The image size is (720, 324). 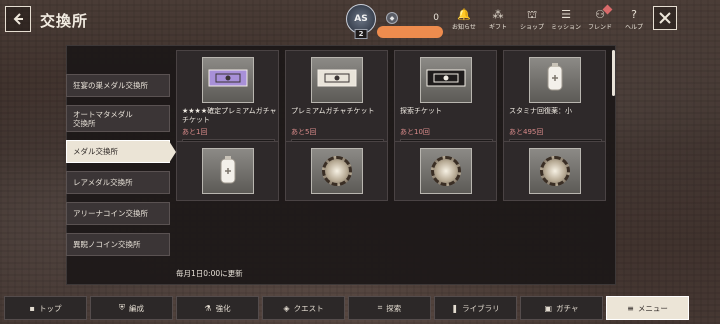 I want to click on item-name: 探索チケット, so click(x=421, y=111).